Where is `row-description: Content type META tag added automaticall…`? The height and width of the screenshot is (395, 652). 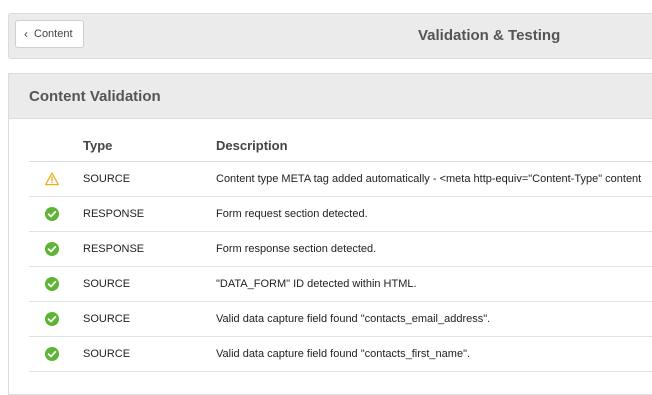 row-description: Content type META tag added automaticall… is located at coordinates (429, 179).